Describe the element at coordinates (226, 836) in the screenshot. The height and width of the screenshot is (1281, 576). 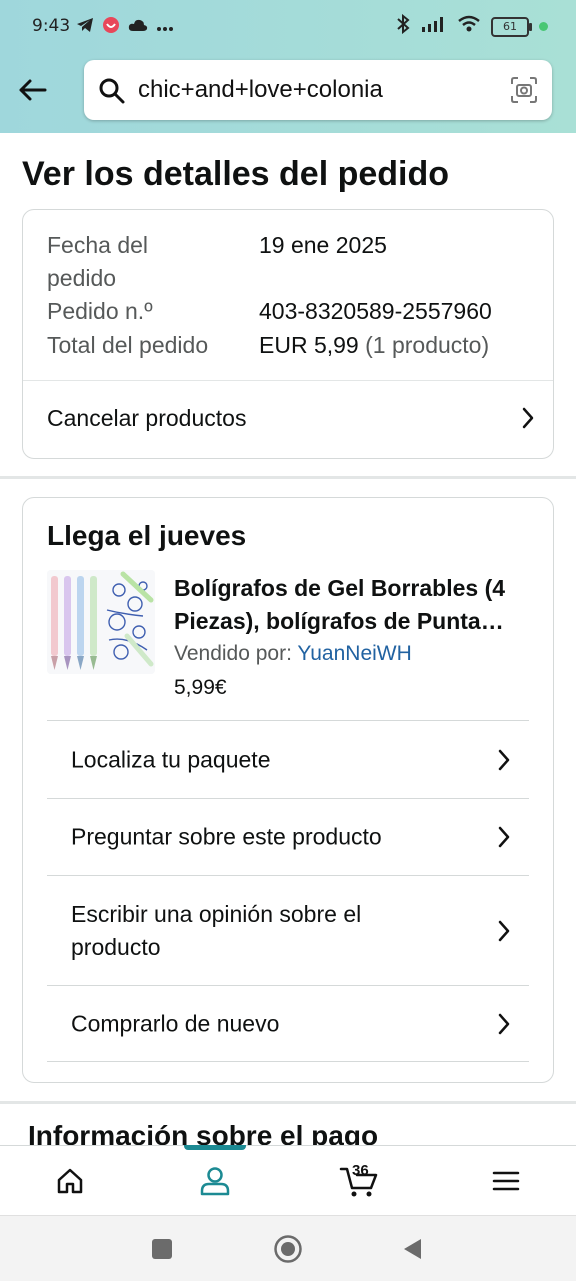
I see `action-label: Preguntar sobre este producto` at that location.